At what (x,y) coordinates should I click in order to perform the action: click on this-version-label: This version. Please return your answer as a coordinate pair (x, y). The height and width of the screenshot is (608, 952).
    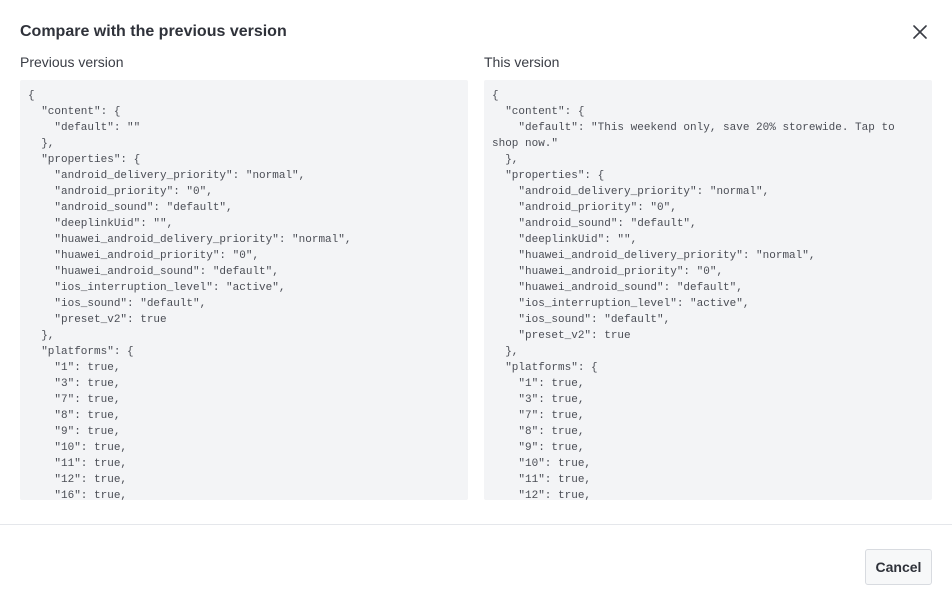
    Looking at the image, I should click on (522, 62).